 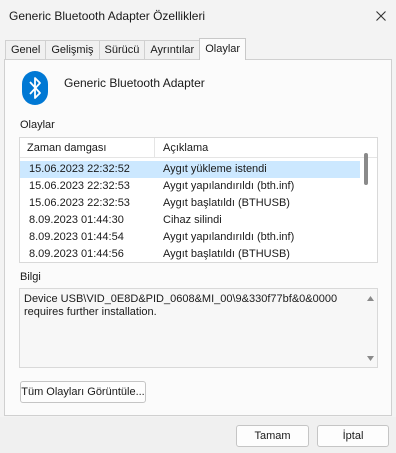 What do you see at coordinates (76, 254) in the screenshot?
I see `event-time: 8.09.2023 01:44:56` at bounding box center [76, 254].